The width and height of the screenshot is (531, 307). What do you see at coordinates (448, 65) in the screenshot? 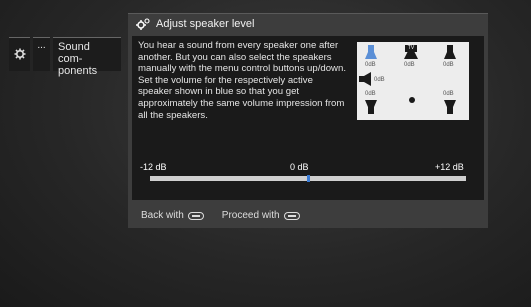
I see `front-right-db: 0dB` at bounding box center [448, 65].